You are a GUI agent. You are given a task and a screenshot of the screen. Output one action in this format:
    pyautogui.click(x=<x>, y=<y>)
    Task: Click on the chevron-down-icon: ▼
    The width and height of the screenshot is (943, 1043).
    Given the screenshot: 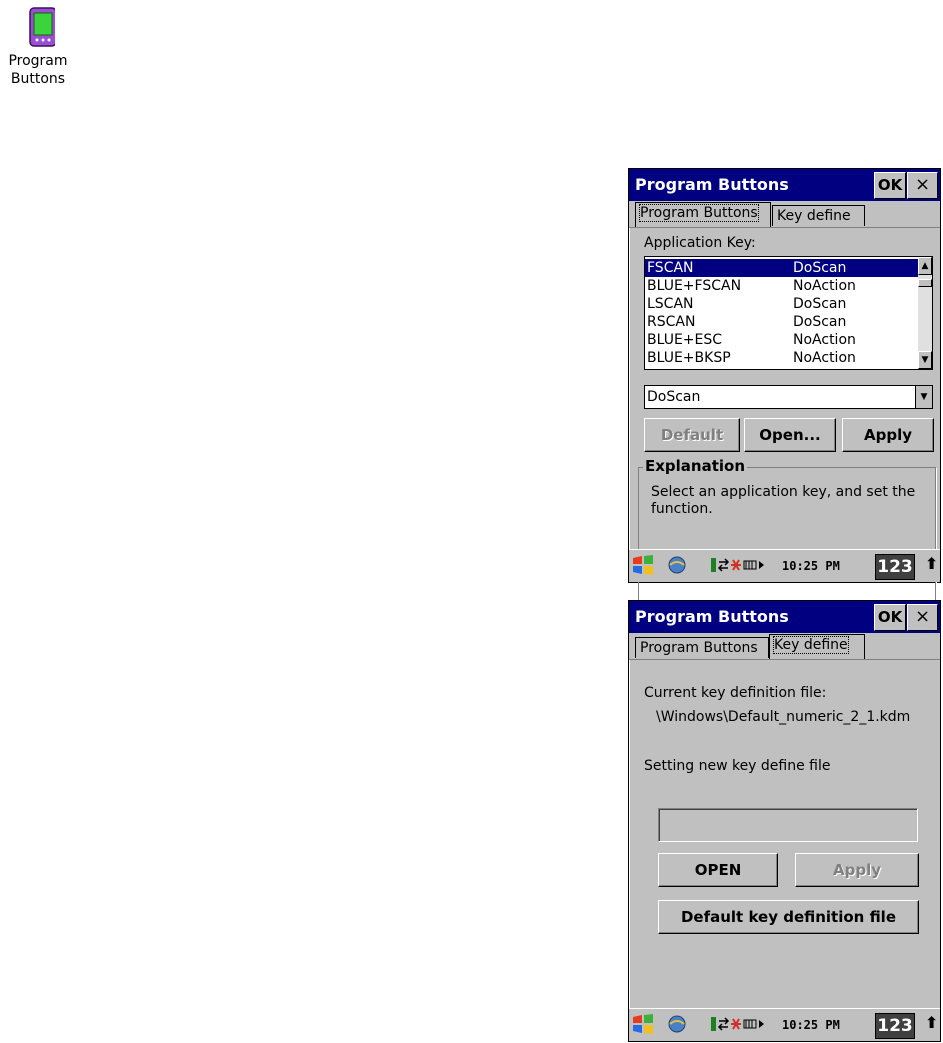 What is the action you would take?
    pyautogui.click(x=923, y=397)
    